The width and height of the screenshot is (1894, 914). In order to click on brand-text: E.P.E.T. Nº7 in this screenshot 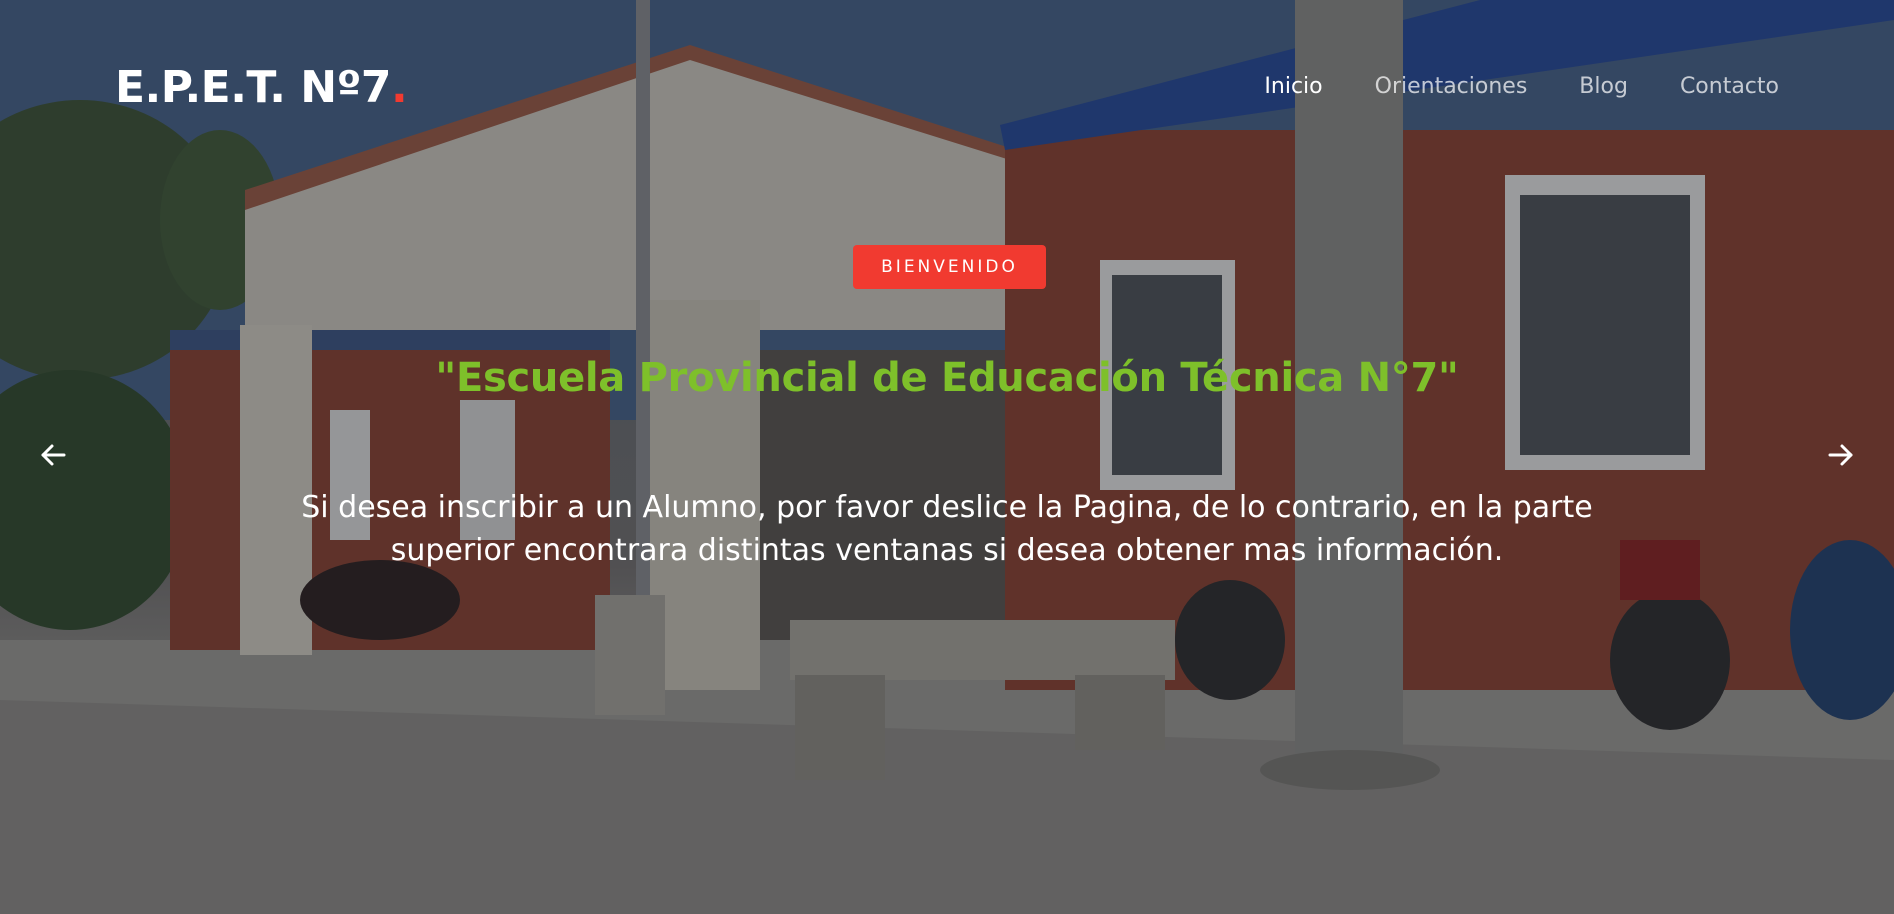, I will do `click(253, 87)`.